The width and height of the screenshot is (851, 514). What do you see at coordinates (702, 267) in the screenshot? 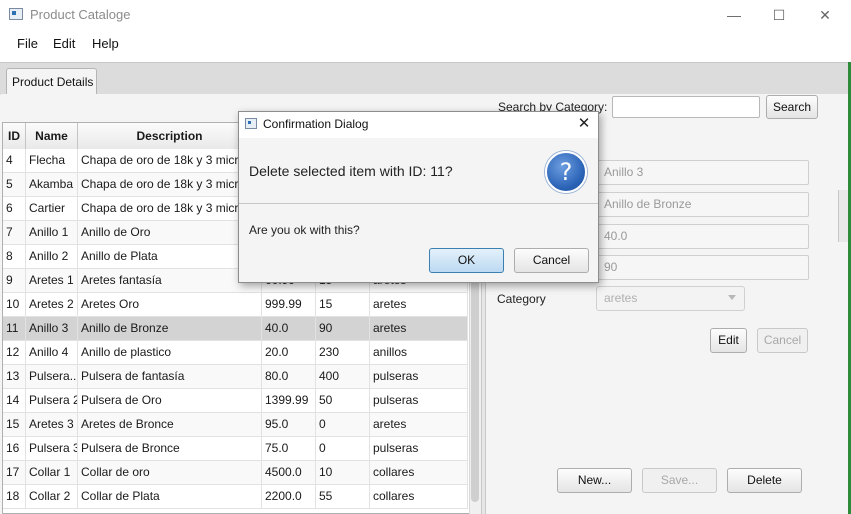
I see `quantity-field: 90` at bounding box center [702, 267].